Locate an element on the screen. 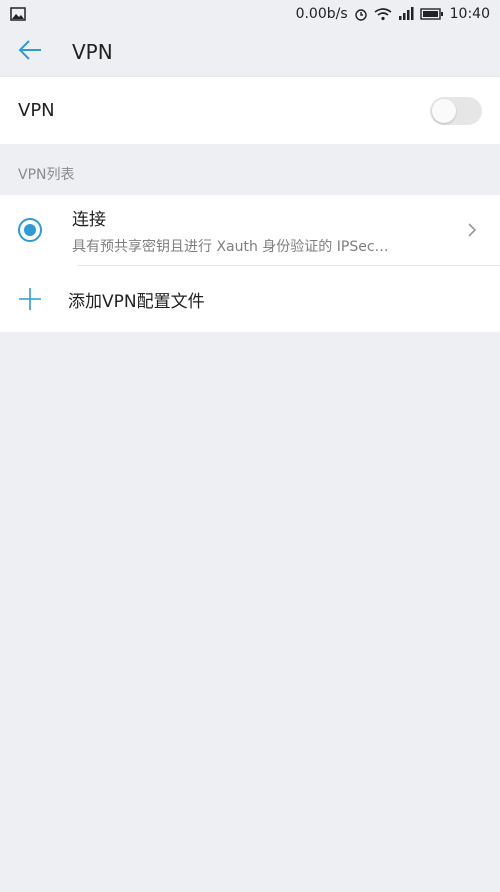 This screenshot has height=892, width=500. add-vpn-profile-button: 添加VPN配置文件 is located at coordinates (250, 299).